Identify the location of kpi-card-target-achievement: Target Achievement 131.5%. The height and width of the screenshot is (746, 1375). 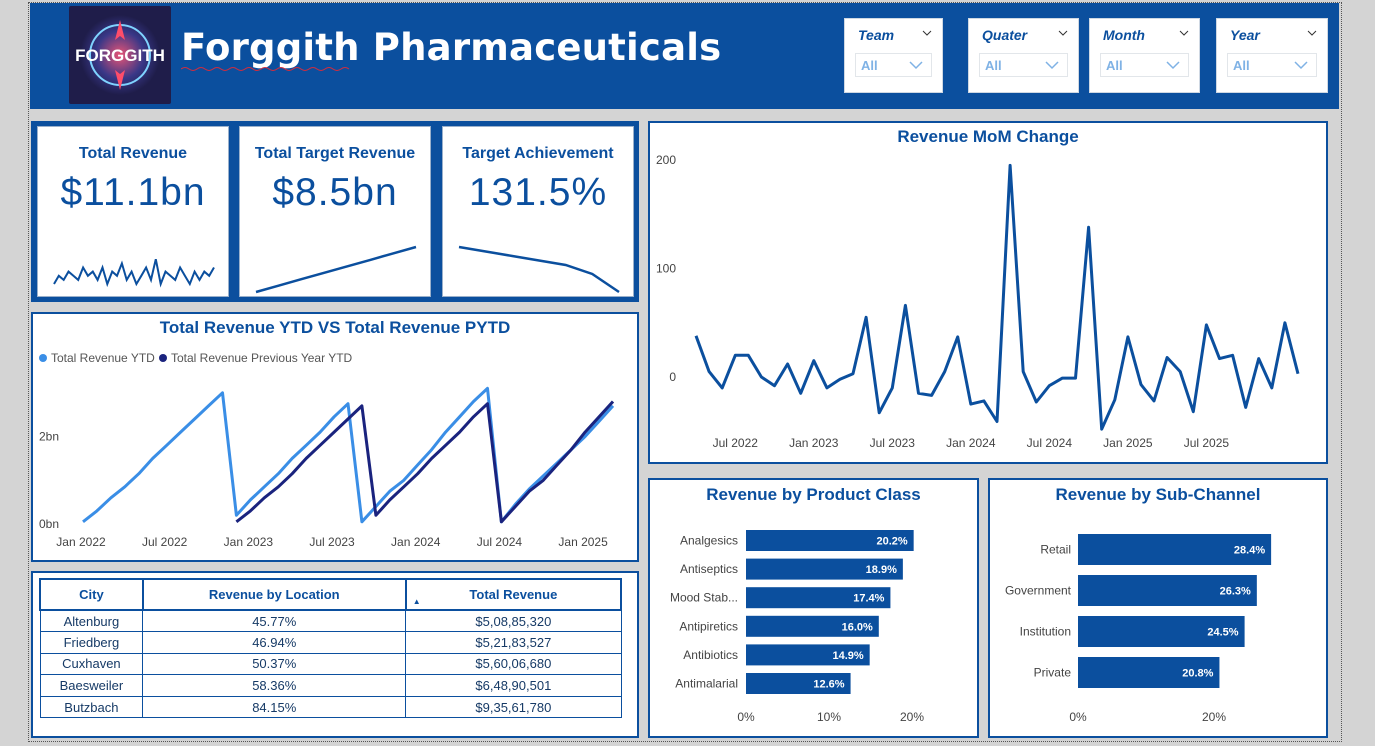
(538, 211).